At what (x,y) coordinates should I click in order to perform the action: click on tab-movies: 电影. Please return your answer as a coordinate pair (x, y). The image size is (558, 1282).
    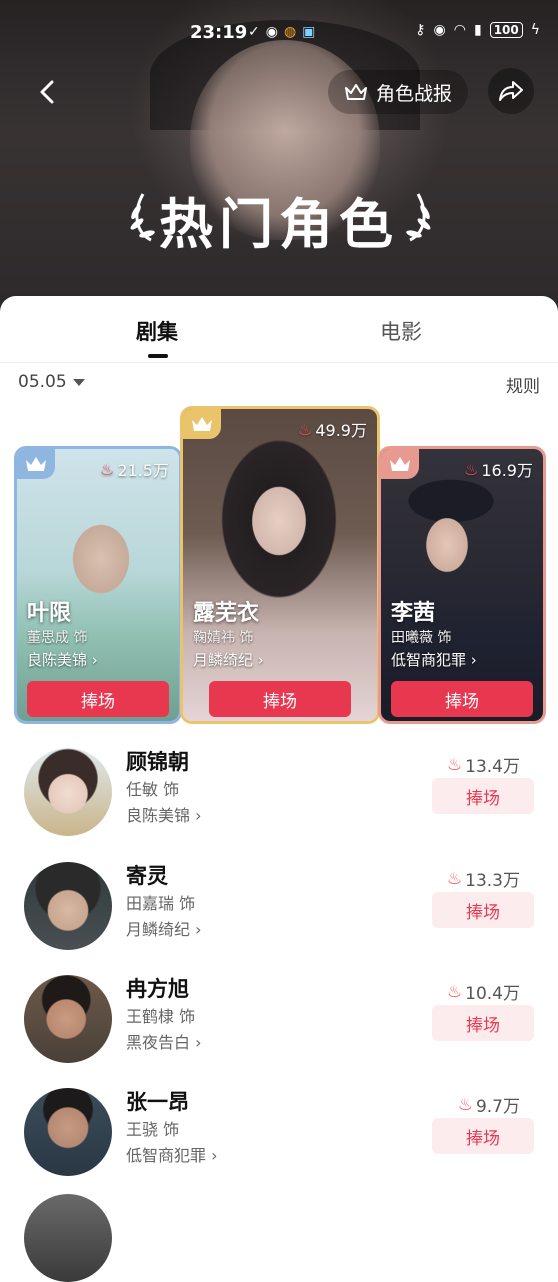
    Looking at the image, I should click on (401, 331).